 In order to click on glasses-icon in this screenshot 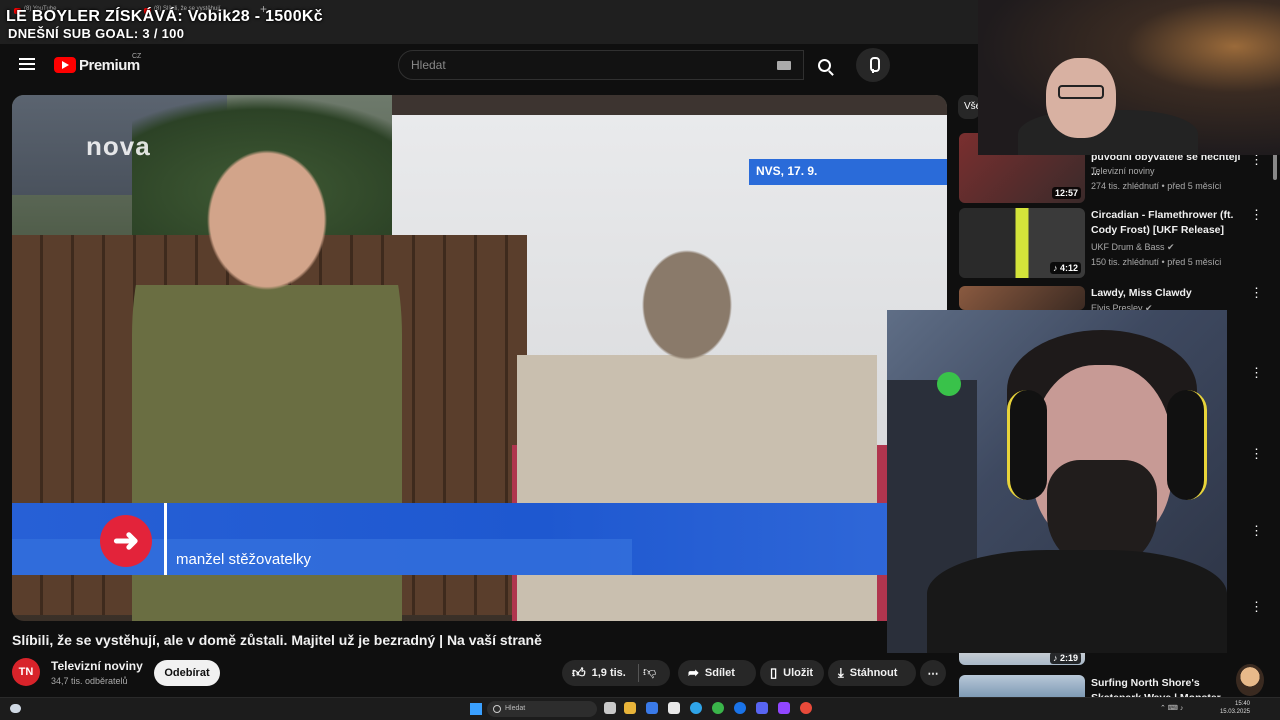, I will do `click(1081, 92)`.